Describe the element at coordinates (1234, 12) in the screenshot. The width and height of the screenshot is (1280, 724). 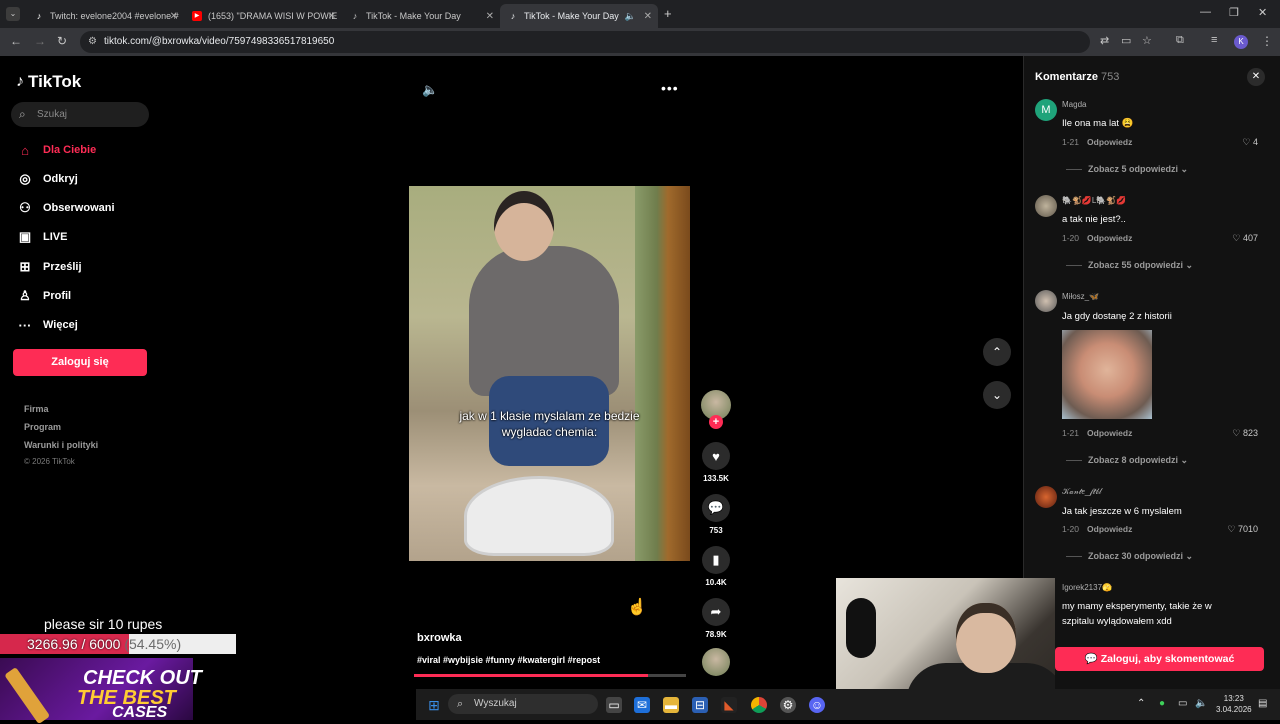
I see `maximize-icon: ❐` at that location.